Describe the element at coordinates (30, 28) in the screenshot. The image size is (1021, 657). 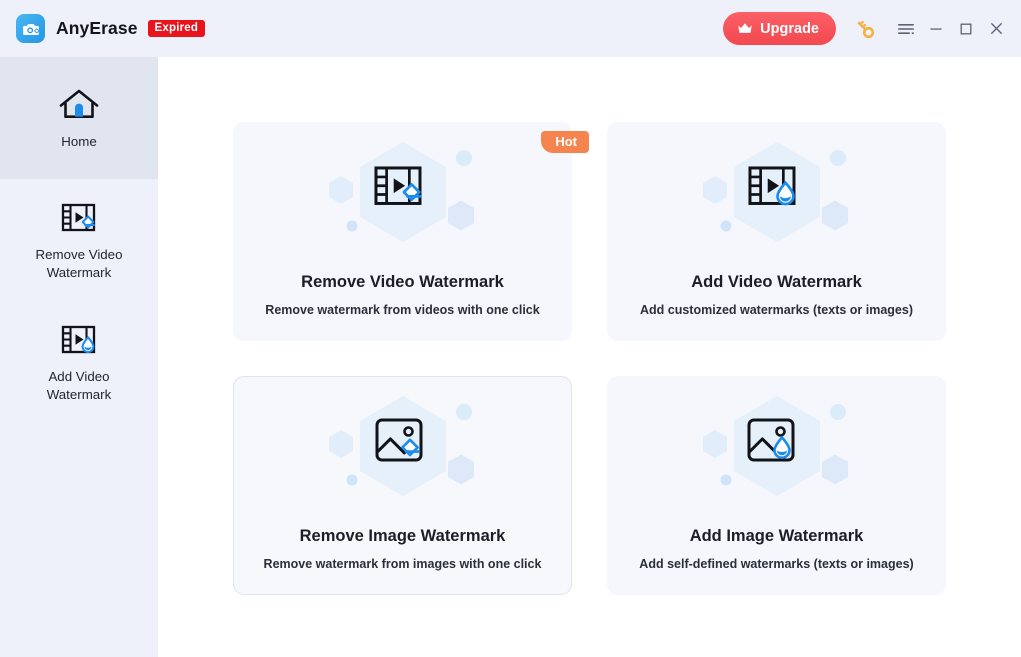
I see `camera-erase-icon` at that location.